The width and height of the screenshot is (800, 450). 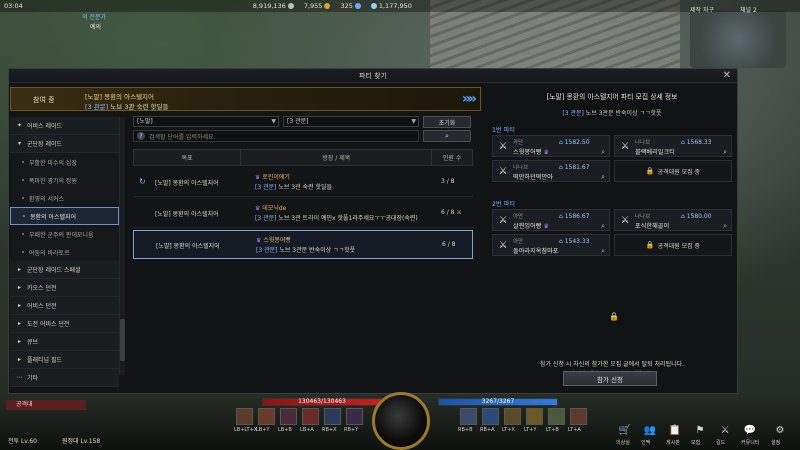 What do you see at coordinates (141, 136) in the screenshot?
I see `help-icon: ?` at bounding box center [141, 136].